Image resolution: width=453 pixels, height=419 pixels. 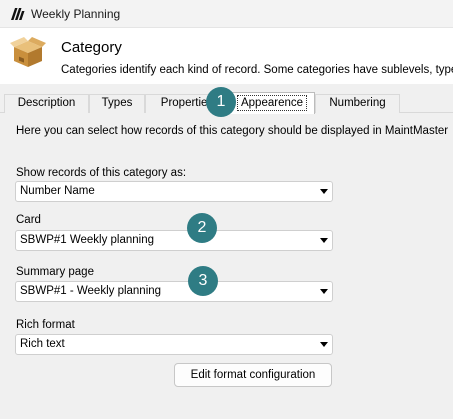 What do you see at coordinates (57, 191) in the screenshot?
I see `show-records-value: Number Name` at bounding box center [57, 191].